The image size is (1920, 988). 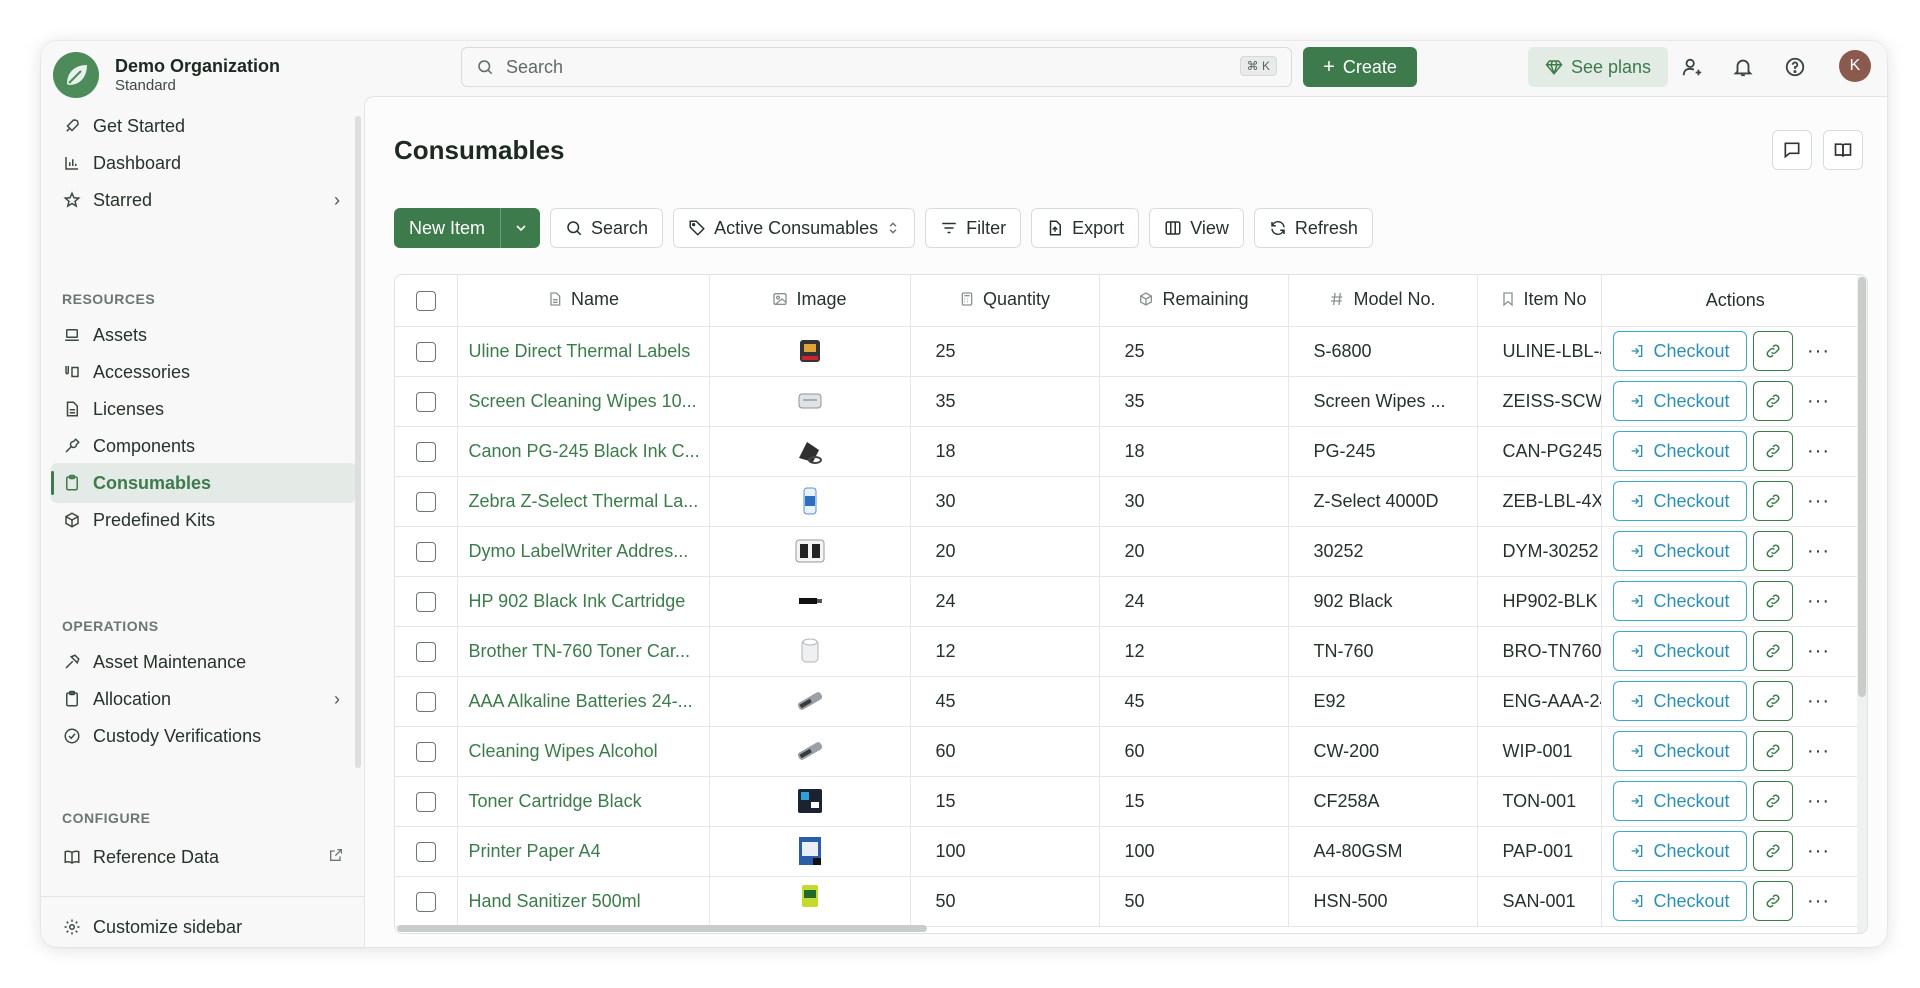 I want to click on column-header-name: Name, so click(x=583, y=301).